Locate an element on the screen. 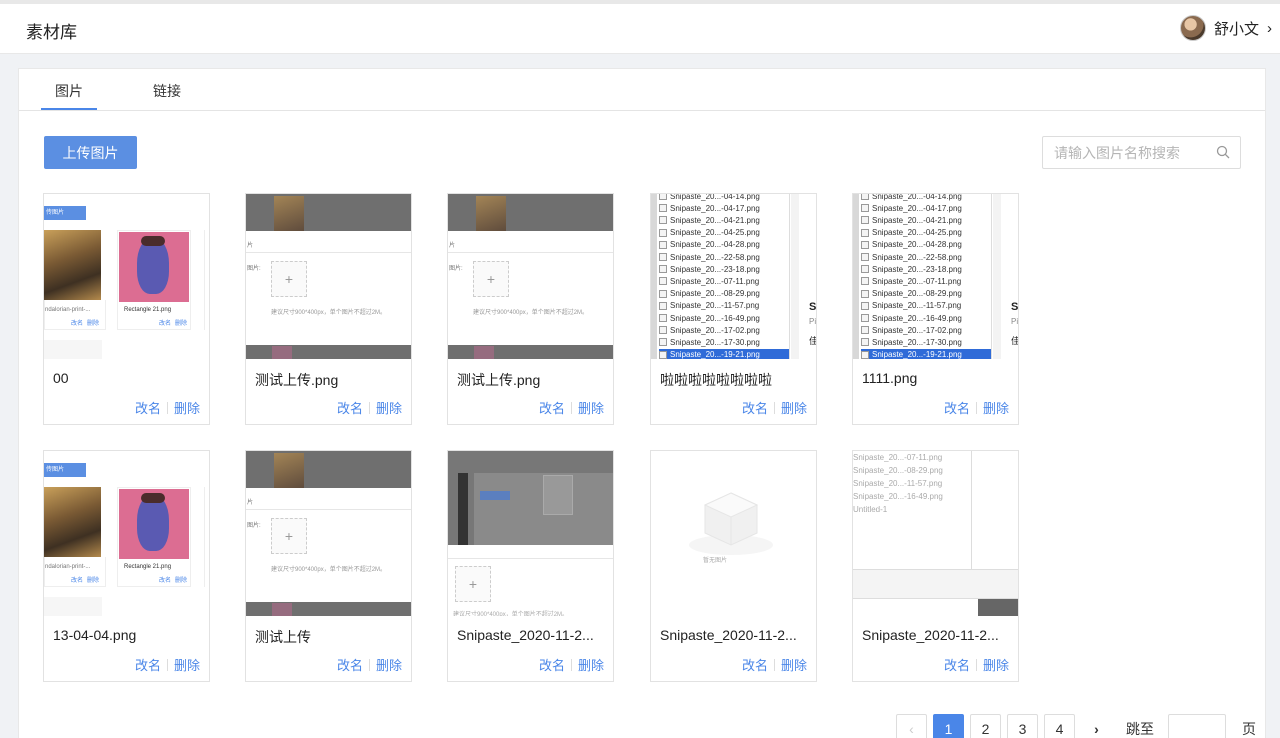  image-name: 00 is located at coordinates (61, 378).